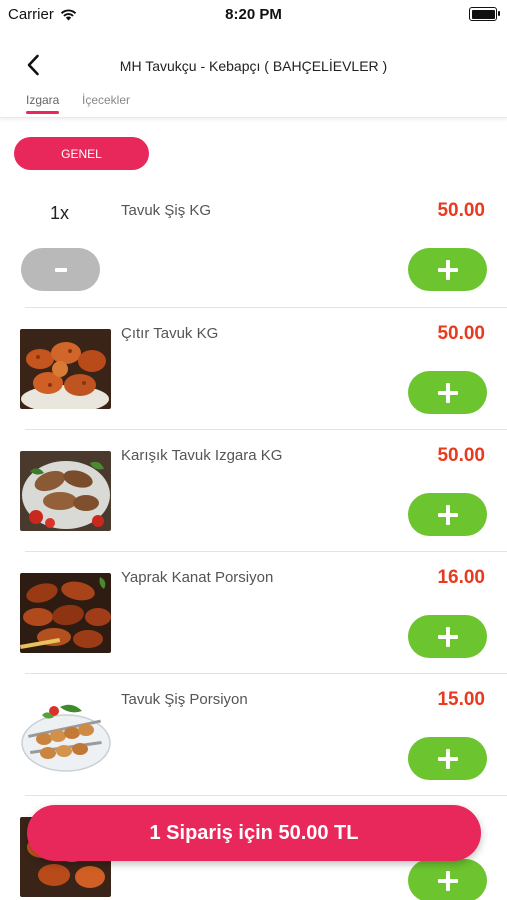  What do you see at coordinates (253, 246) in the screenshot?
I see `list-item: 1x Tavuk Şiş KG 50.00` at bounding box center [253, 246].